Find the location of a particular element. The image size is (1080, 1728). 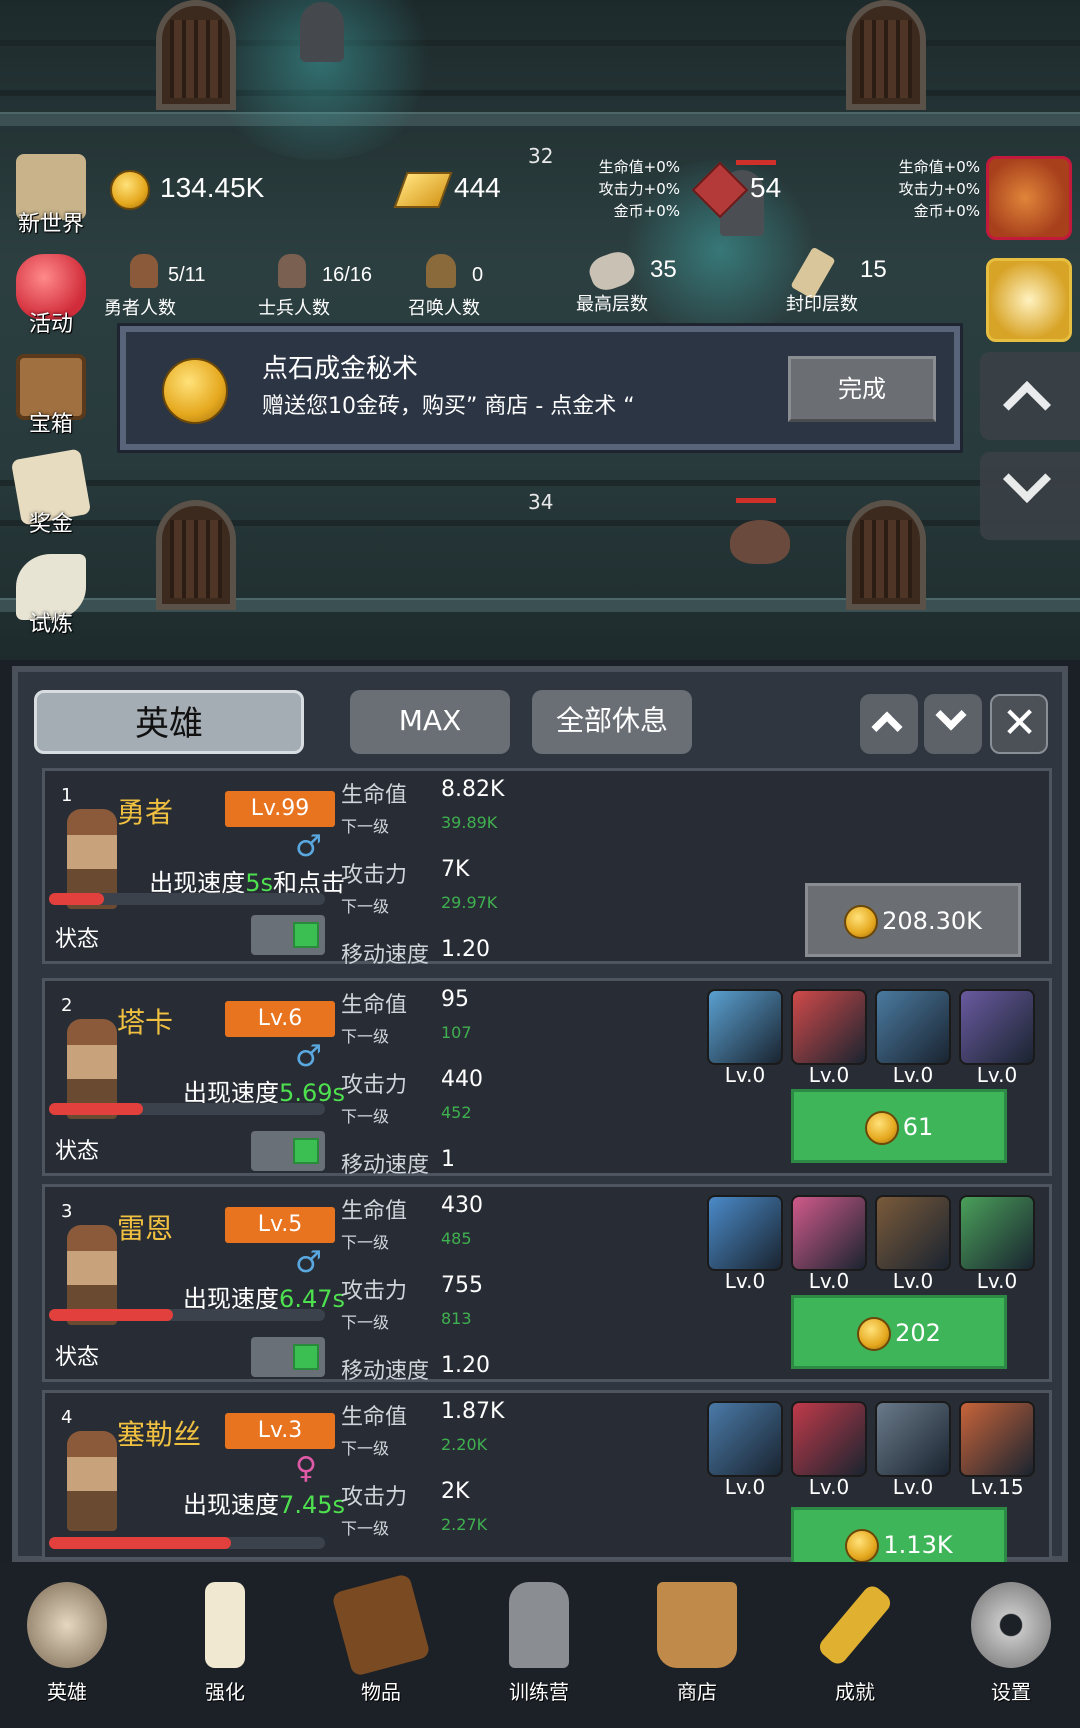

side-menu-chest: 宝箱 is located at coordinates (51, 393).